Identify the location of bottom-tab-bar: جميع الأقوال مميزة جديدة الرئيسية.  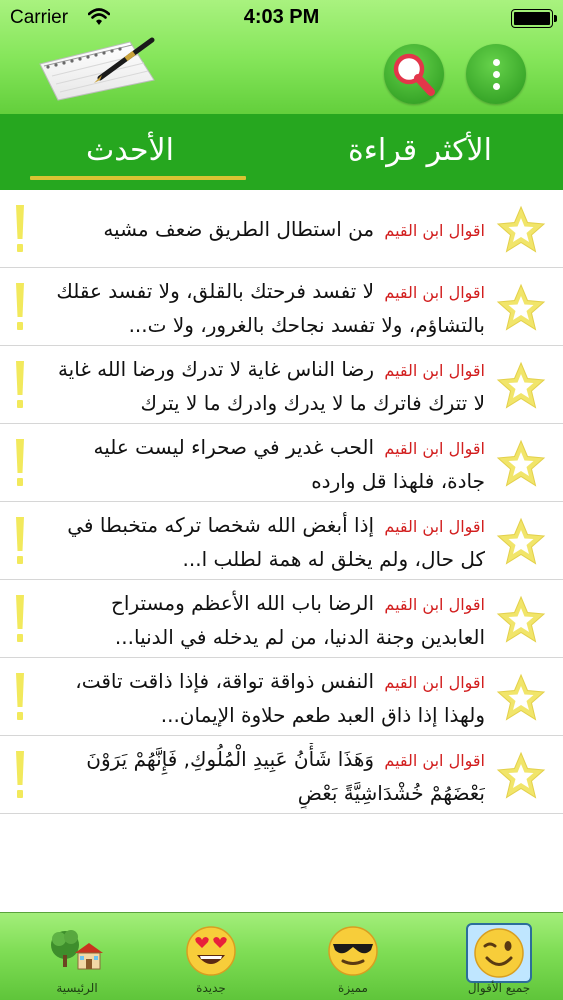
(281, 956).